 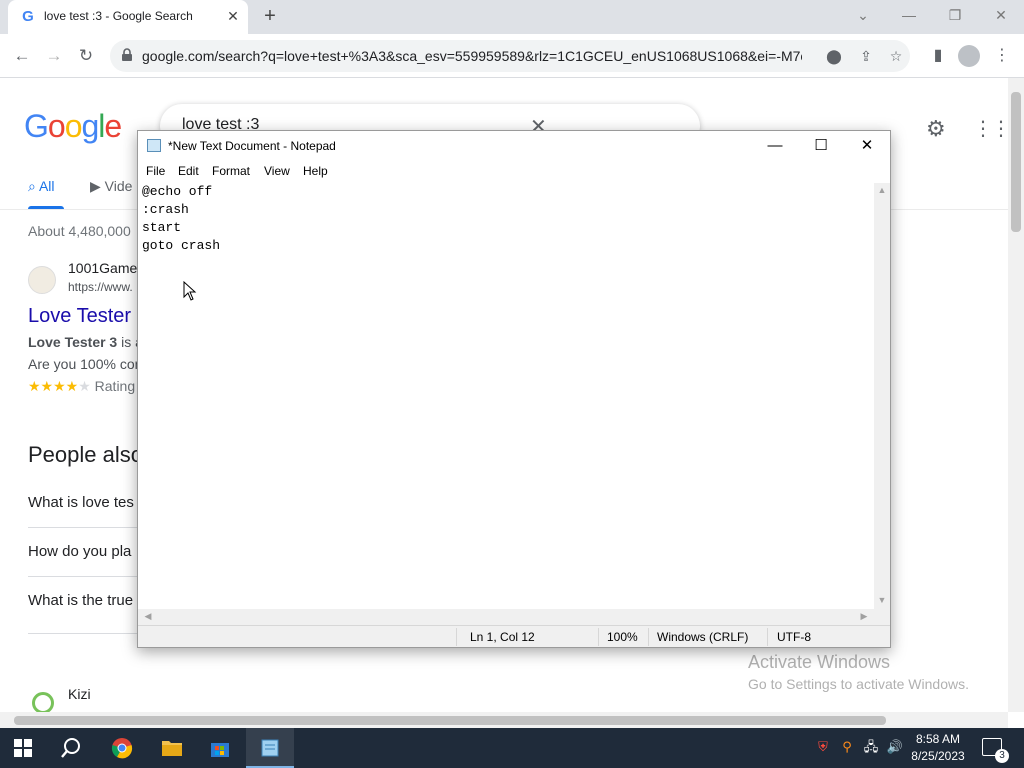 I want to click on result-url: https://www., so click(x=100, y=287).